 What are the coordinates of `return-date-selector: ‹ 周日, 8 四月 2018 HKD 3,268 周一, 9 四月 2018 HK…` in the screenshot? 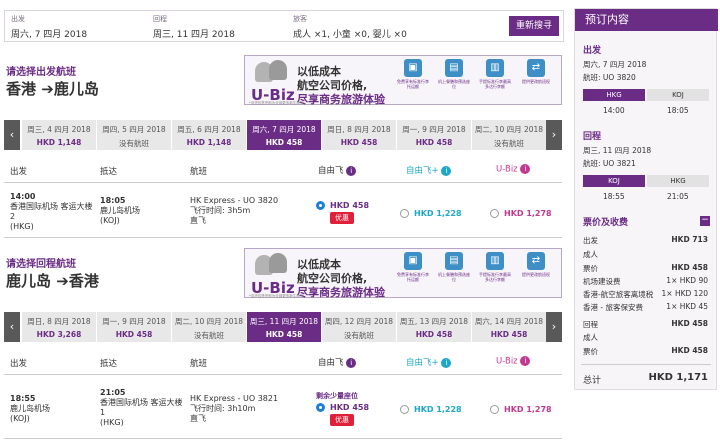 It's located at (283, 327).